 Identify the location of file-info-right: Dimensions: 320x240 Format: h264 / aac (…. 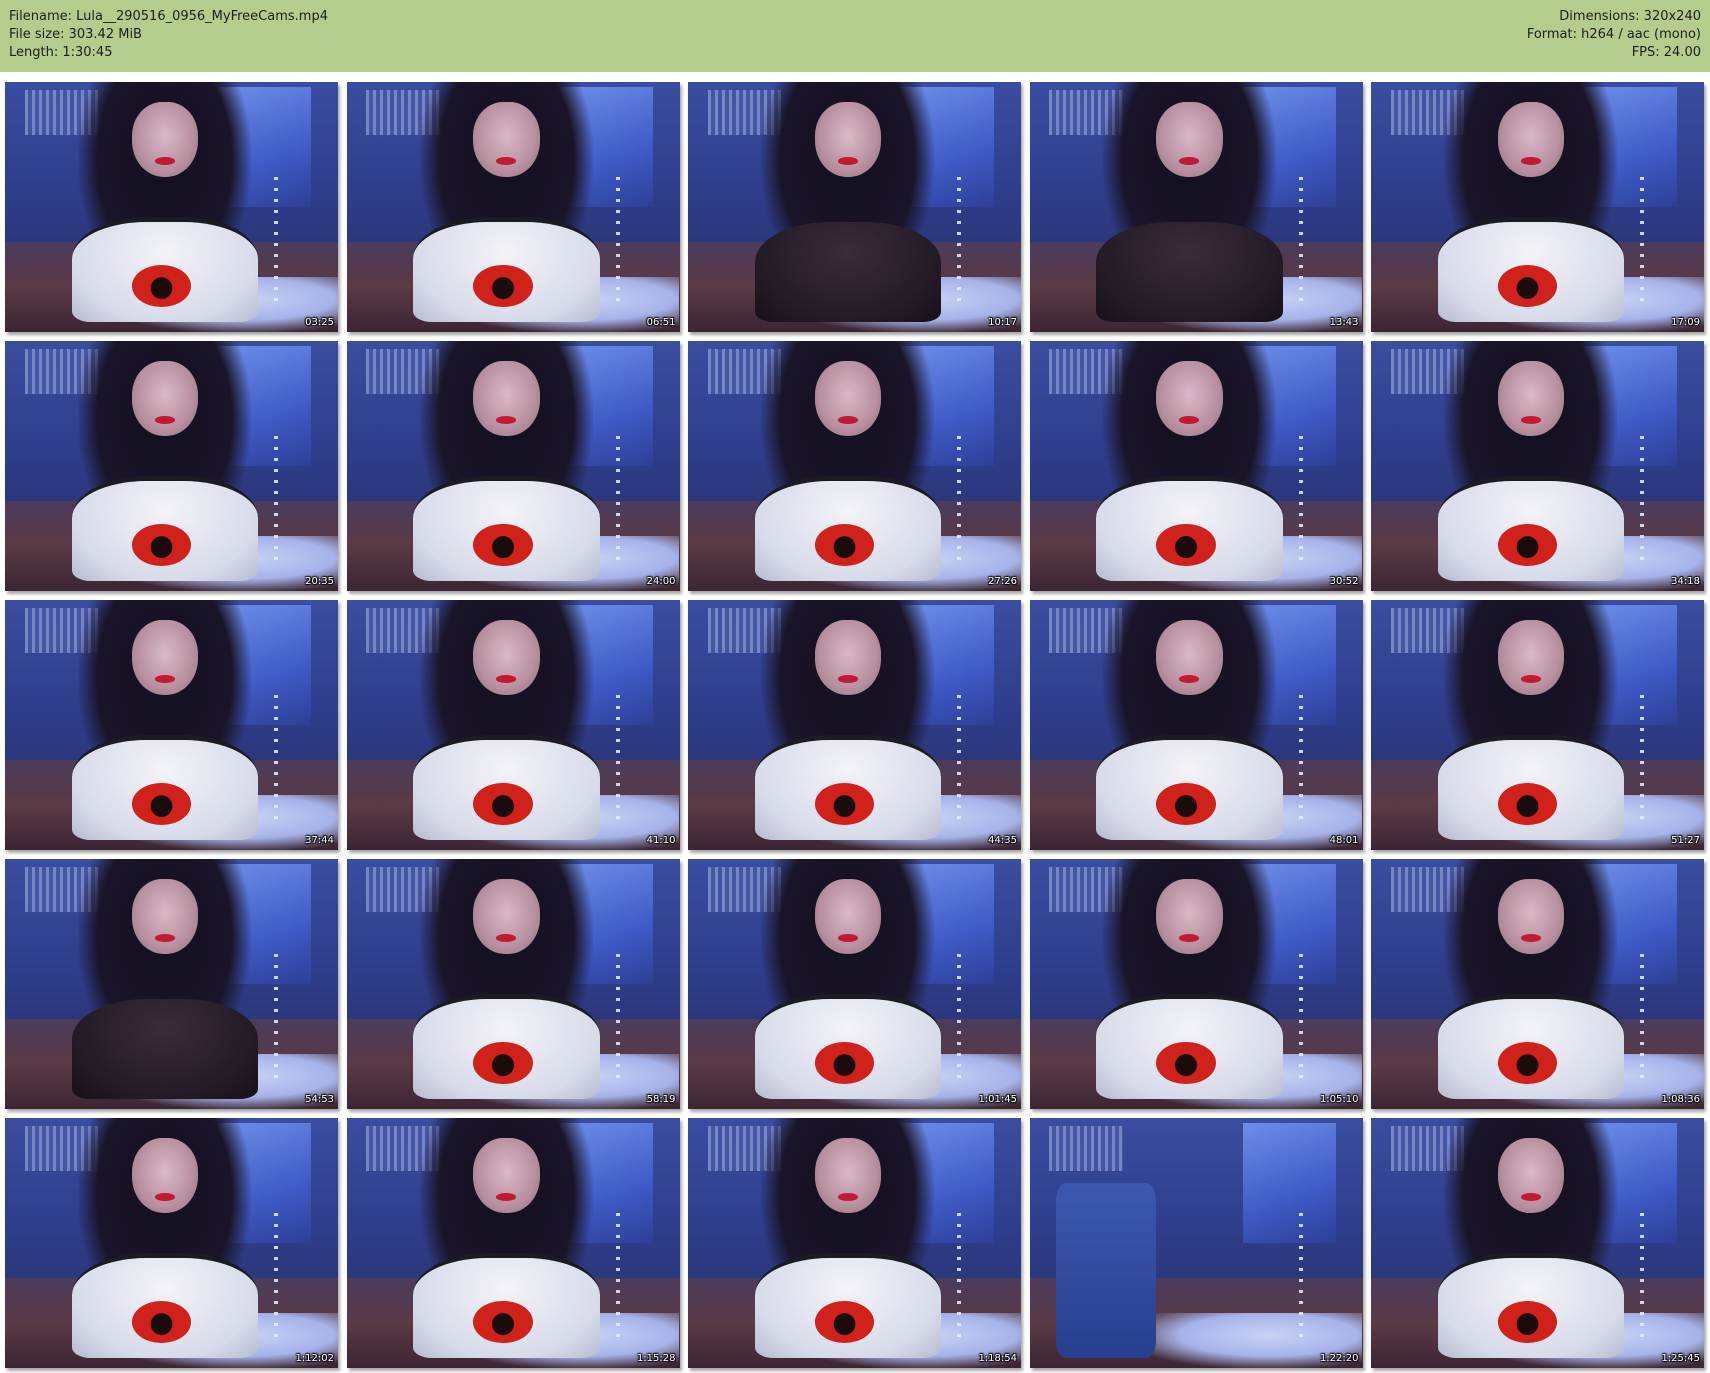
(1614, 35).